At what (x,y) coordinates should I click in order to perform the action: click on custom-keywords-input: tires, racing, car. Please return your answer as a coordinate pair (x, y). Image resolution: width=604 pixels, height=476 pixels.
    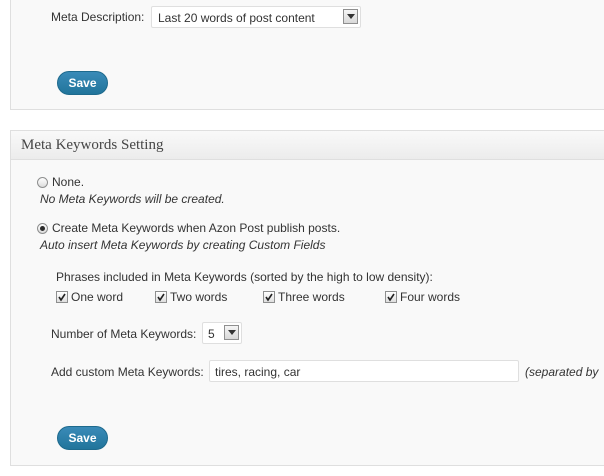
    Looking at the image, I should click on (364, 371).